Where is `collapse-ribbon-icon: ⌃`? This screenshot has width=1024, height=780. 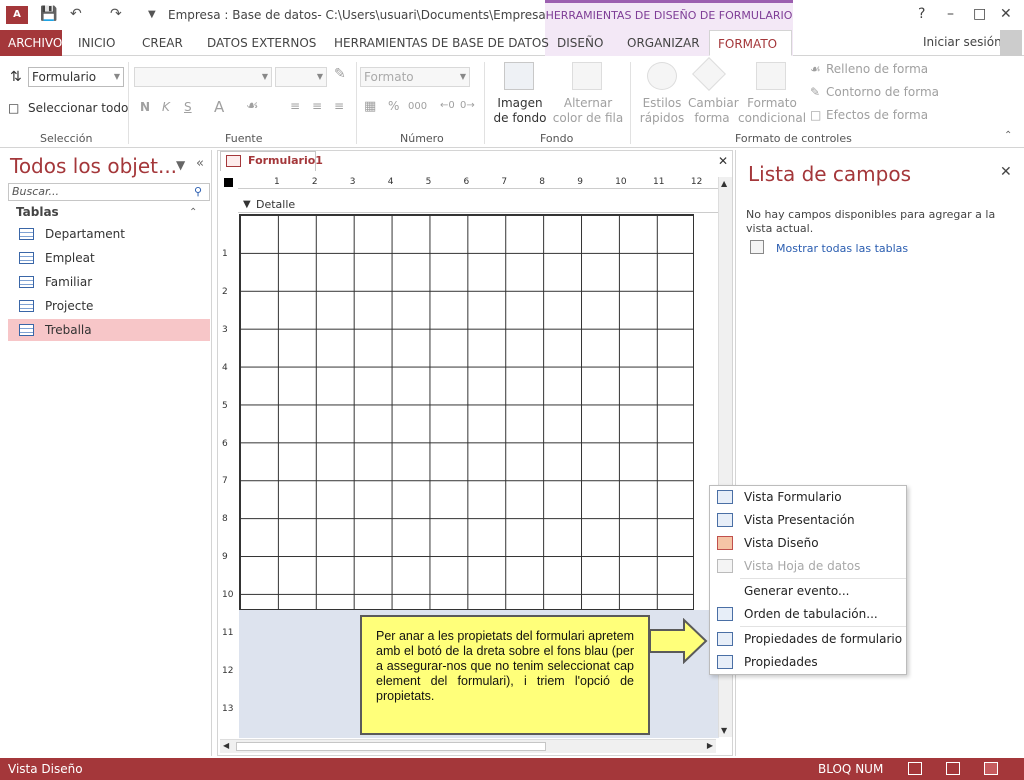
collapse-ribbon-icon: ⌃ is located at coordinates (1008, 135).